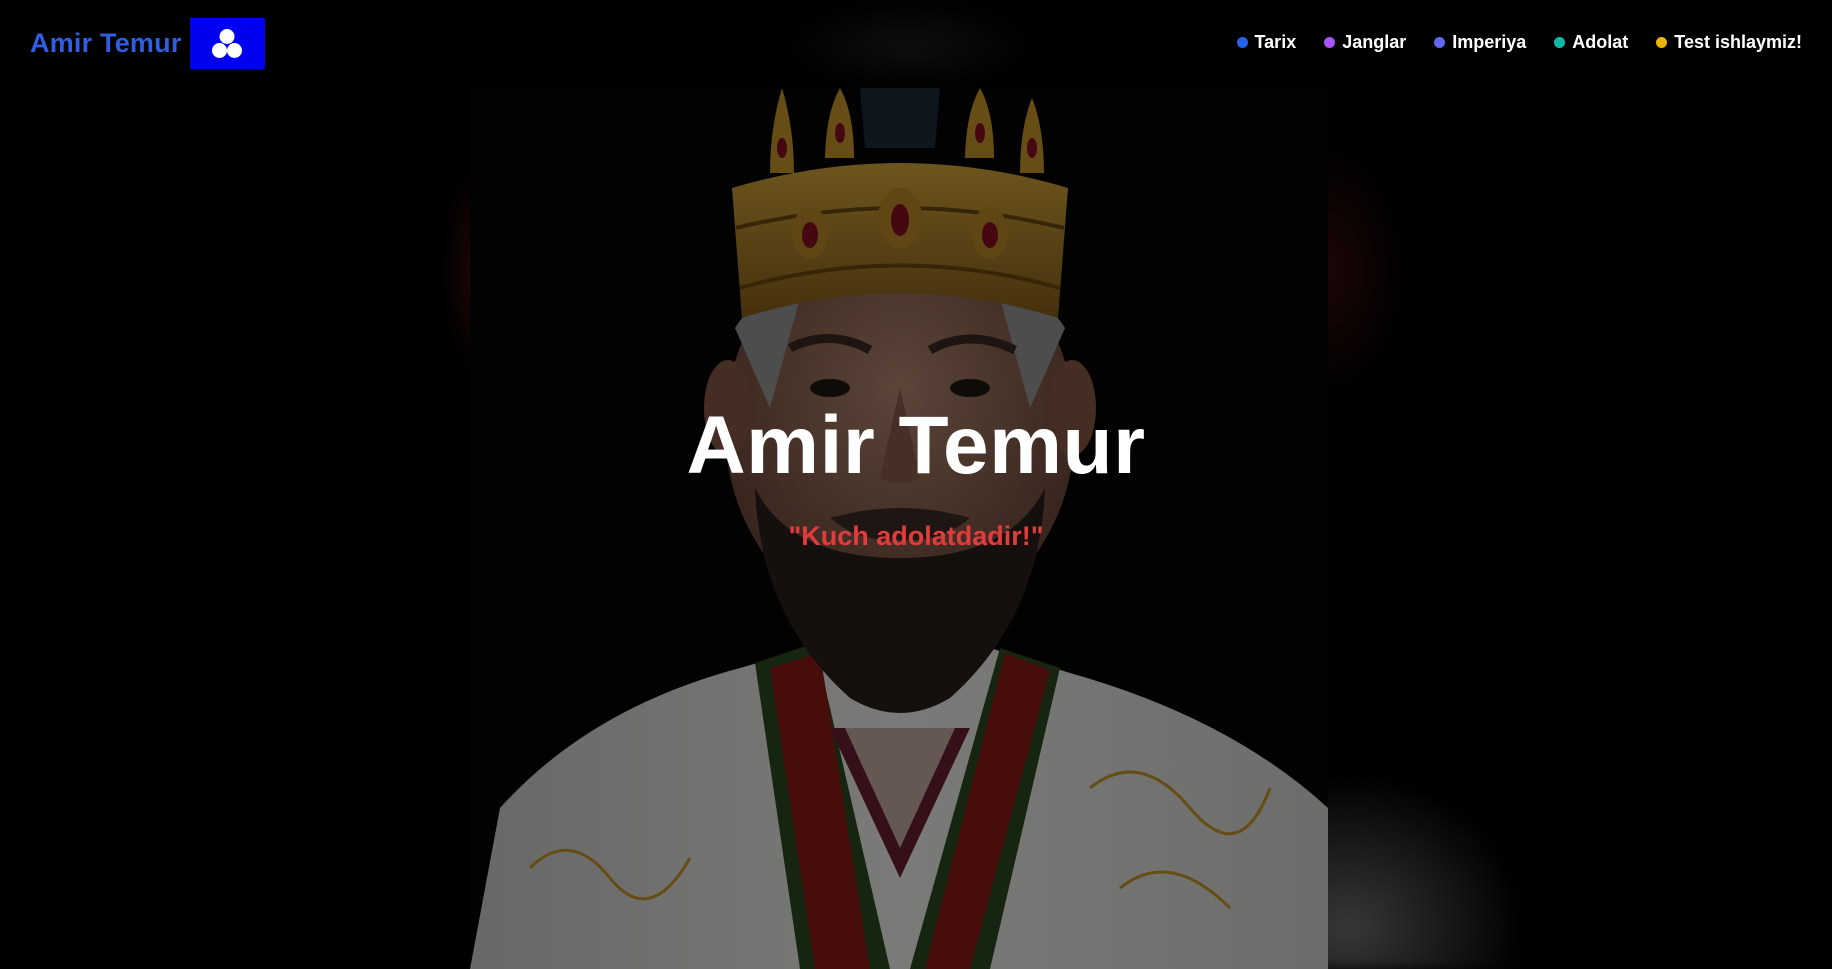 The height and width of the screenshot is (969, 1832). I want to click on background-cloth, so click(1420, 864).